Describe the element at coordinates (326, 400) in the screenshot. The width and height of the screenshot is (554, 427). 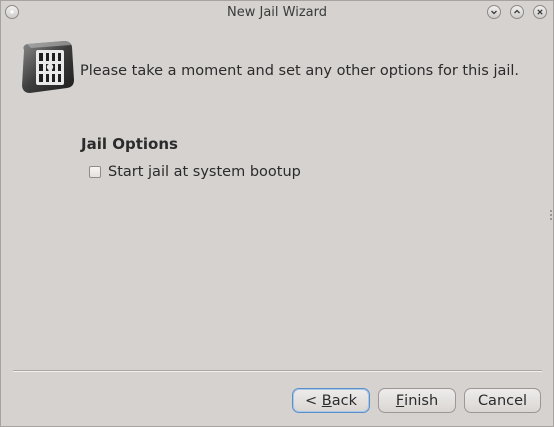
I see `back-button-mnemonic: B` at that location.